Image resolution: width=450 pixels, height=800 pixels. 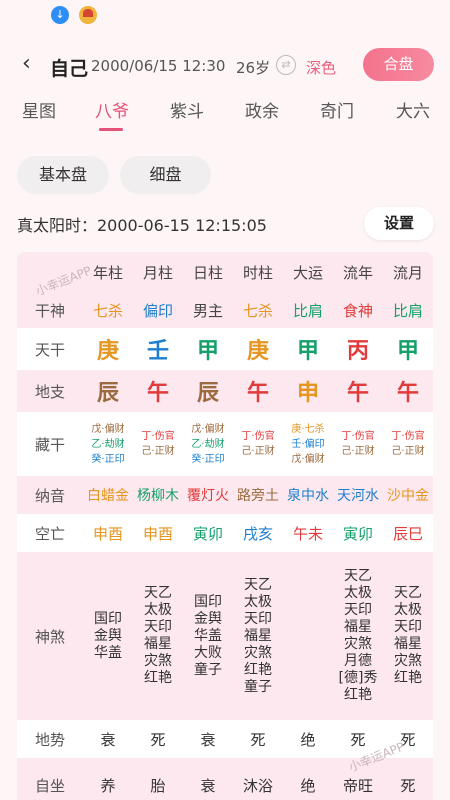 I want to click on basic-chart-button: 基本盘, so click(x=63, y=175).